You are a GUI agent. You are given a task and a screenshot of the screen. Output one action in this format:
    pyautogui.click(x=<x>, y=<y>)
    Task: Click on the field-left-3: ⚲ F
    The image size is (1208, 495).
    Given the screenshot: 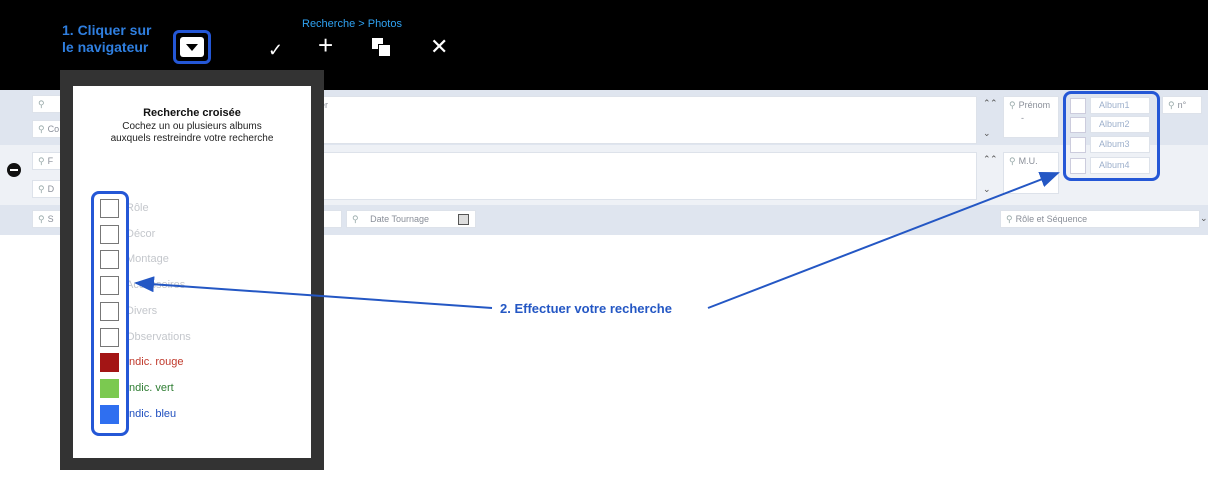 What is the action you would take?
    pyautogui.click(x=47, y=161)
    